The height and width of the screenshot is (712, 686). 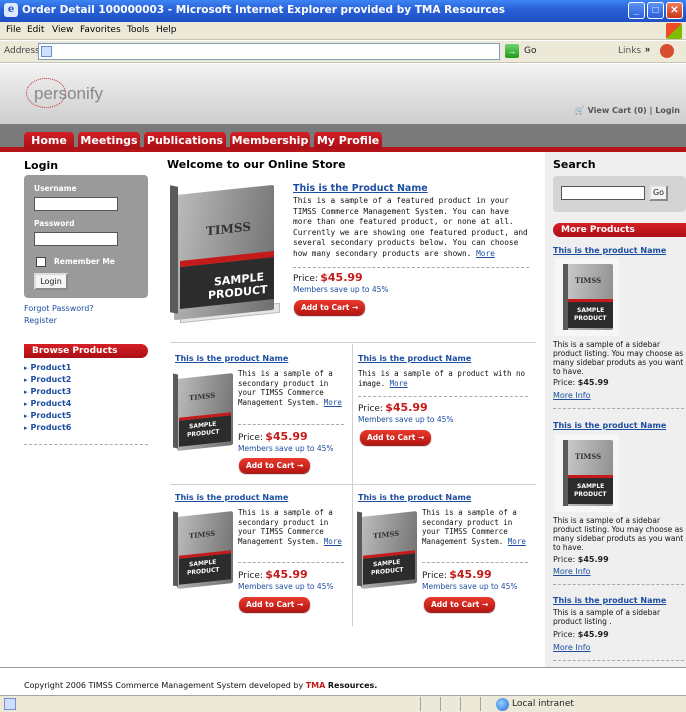 I want to click on login-heading: Login, so click(x=41, y=165).